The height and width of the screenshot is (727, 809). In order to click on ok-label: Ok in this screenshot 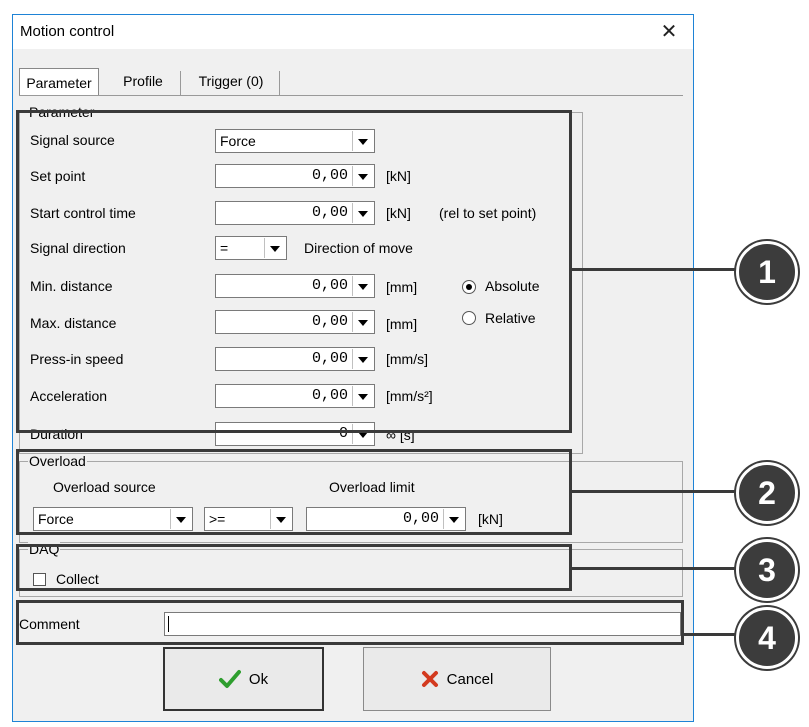, I will do `click(258, 679)`.